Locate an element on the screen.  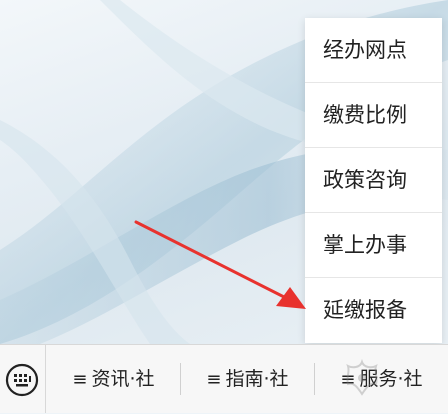
watermark-logo is located at coordinates (362, 377).